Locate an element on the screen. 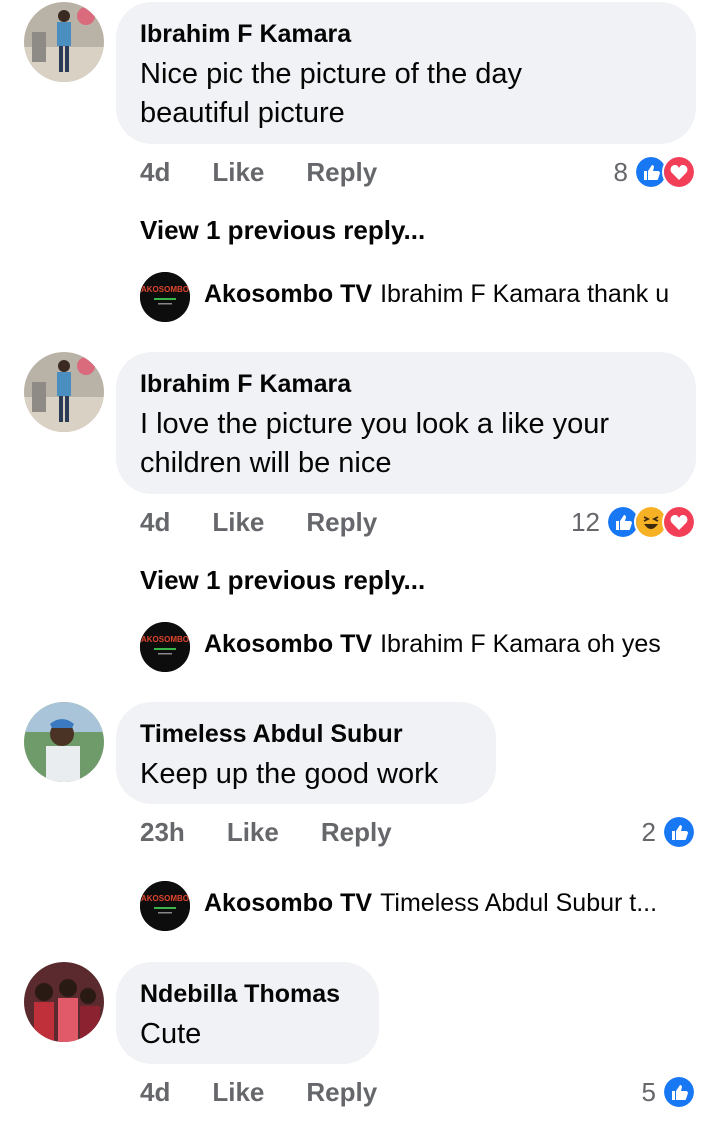 The height and width of the screenshot is (1141, 720). reaction-count: 2 is located at coordinates (648, 831).